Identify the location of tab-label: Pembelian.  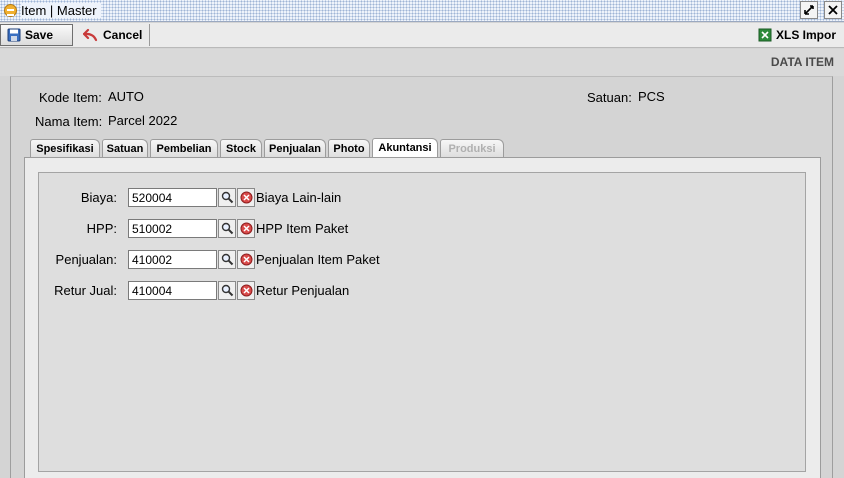
(184, 149).